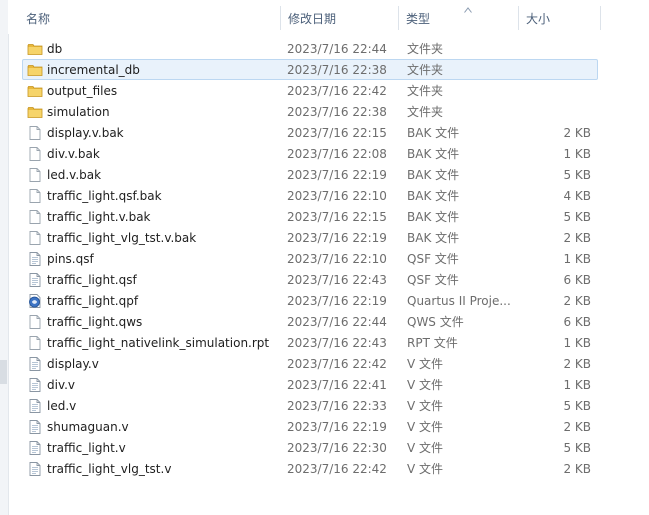  I want to click on scroll-marker, so click(3, 372).